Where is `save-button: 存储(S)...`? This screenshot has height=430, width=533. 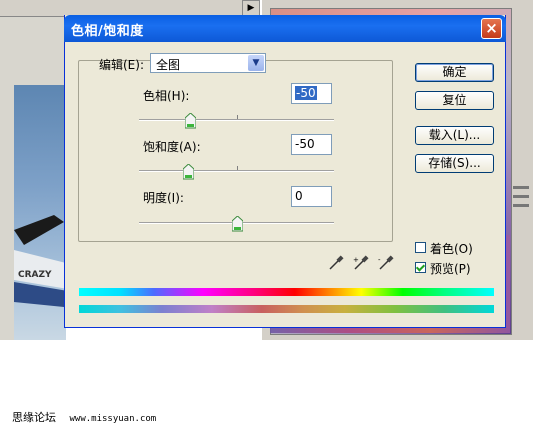 save-button: 存储(S)... is located at coordinates (454, 163).